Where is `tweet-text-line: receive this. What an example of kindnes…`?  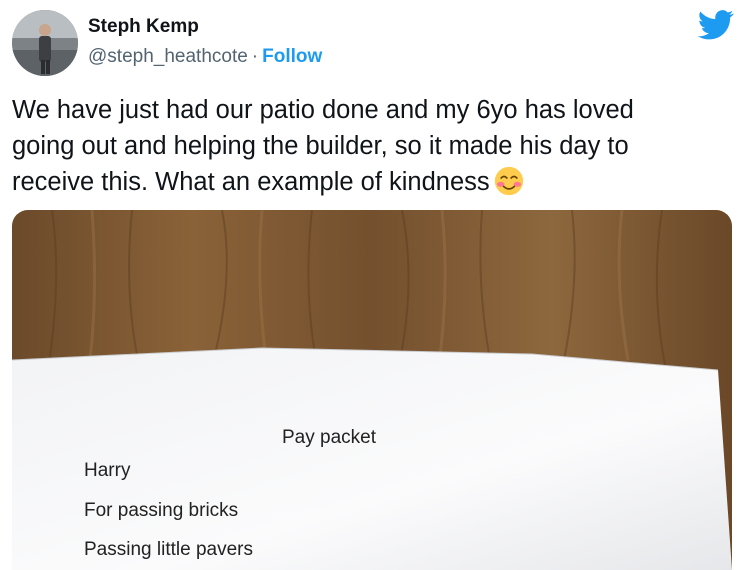 tweet-text-line: receive this. What an example of kindnes… is located at coordinates (372, 182).